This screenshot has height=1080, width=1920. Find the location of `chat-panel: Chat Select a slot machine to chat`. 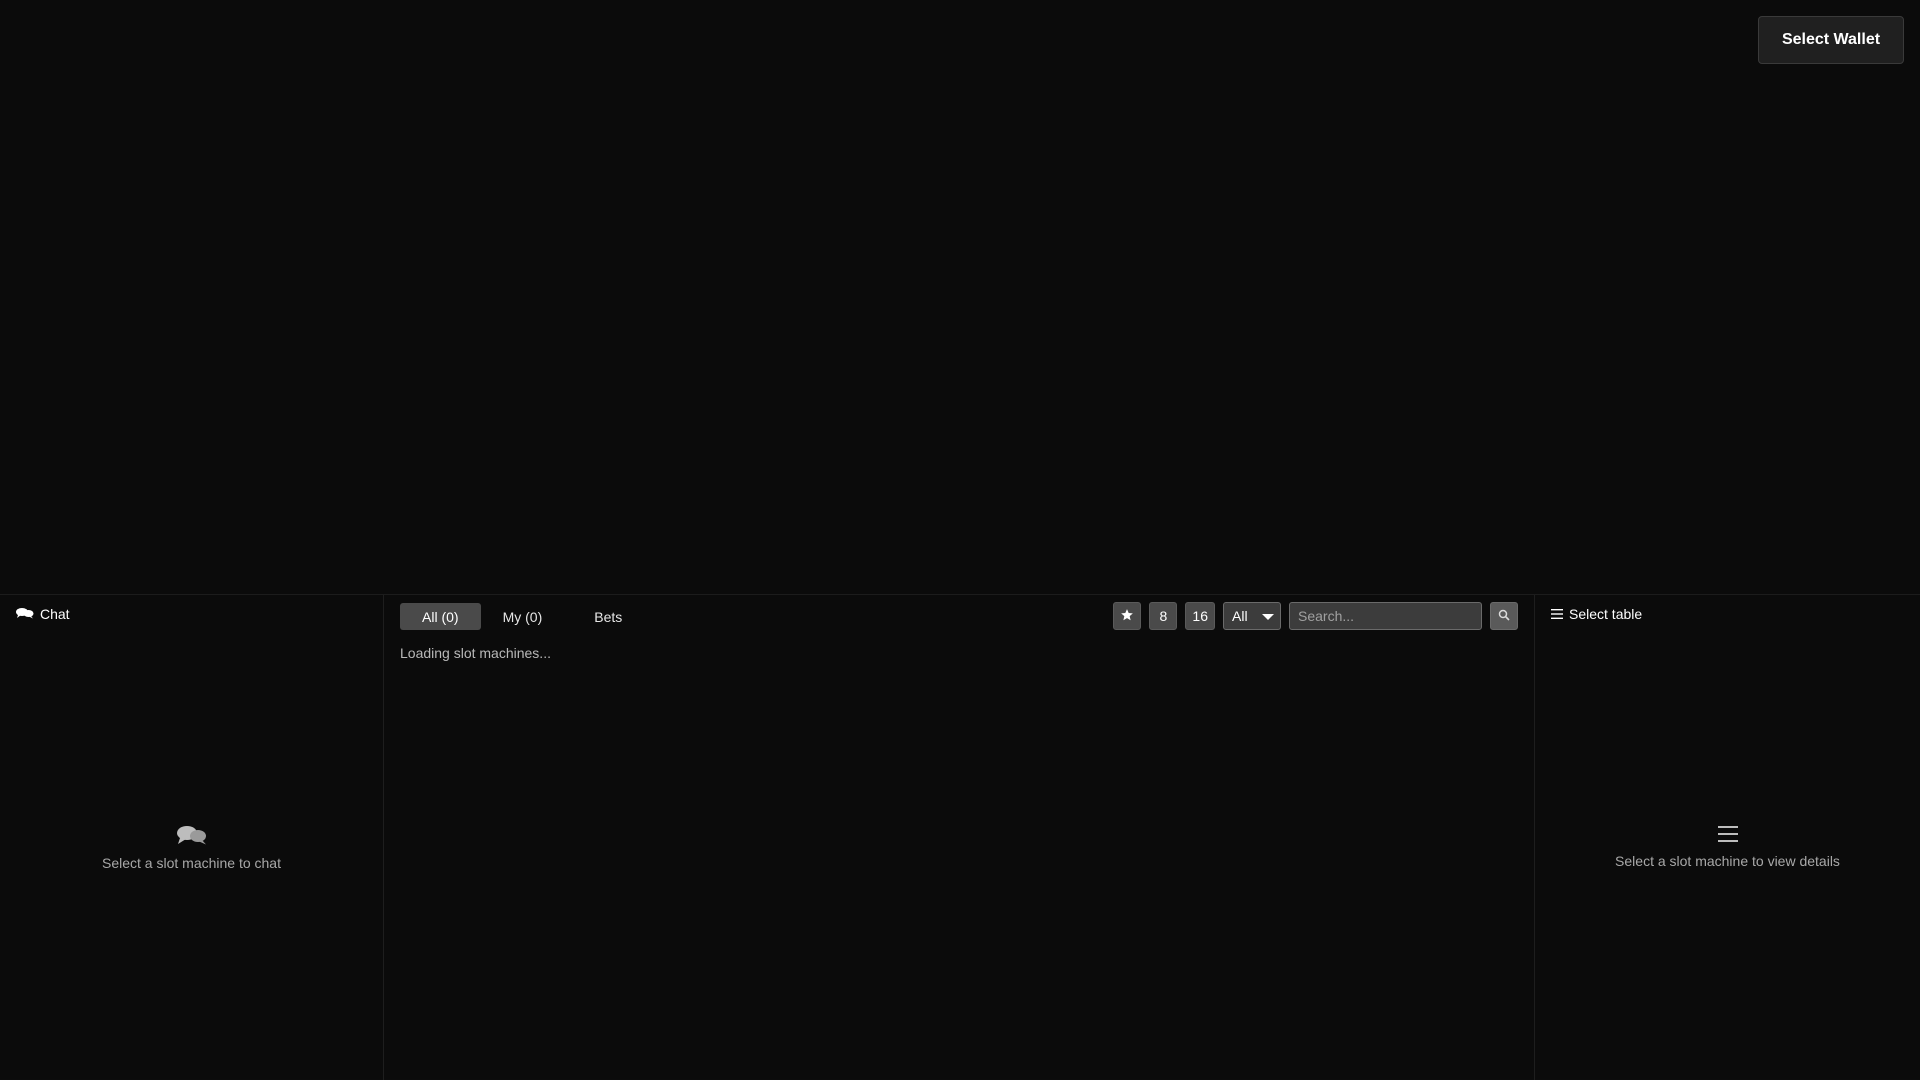

chat-panel: Chat Select a slot machine to chat is located at coordinates (192, 837).